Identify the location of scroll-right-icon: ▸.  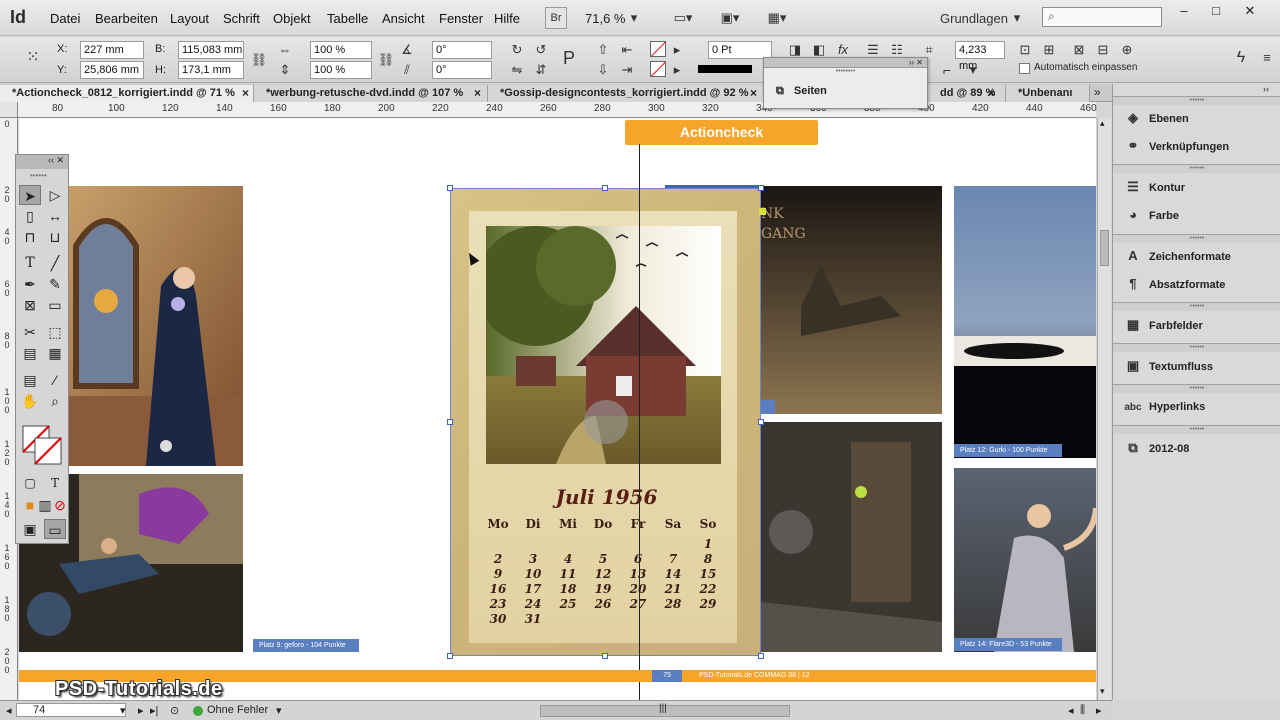
(1099, 710).